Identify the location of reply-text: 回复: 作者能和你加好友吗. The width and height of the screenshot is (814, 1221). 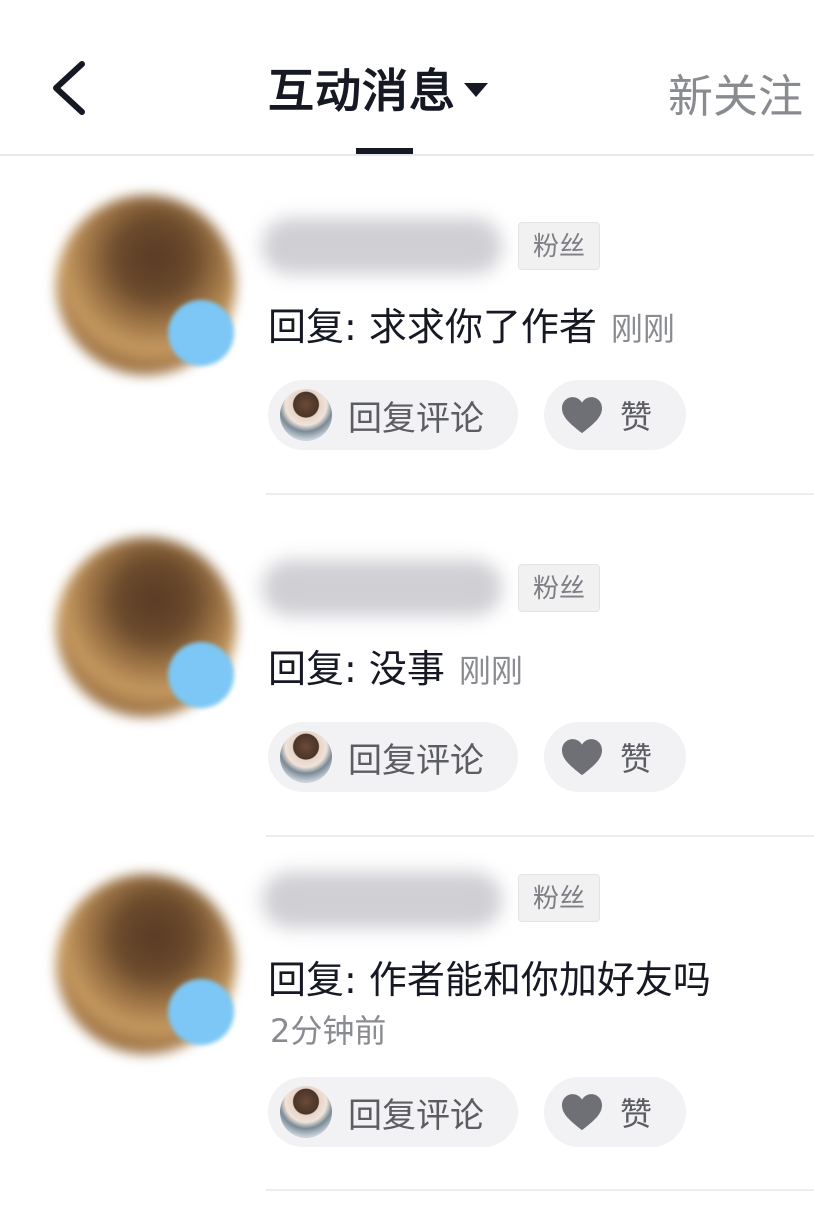
(489, 976).